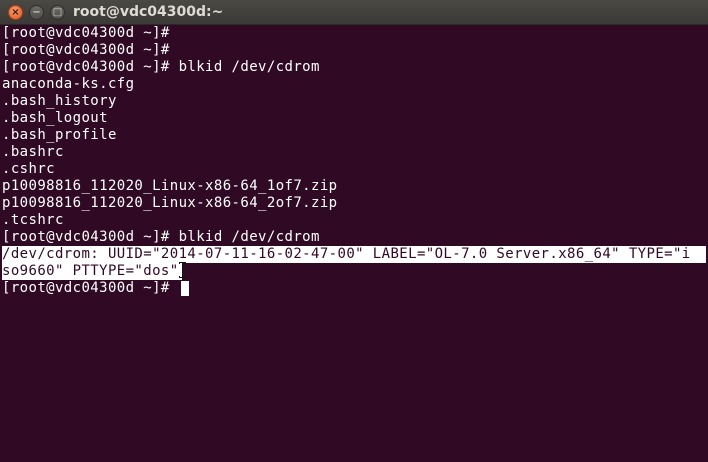 This screenshot has width=708, height=462. I want to click on terminal-line: .bash_history, so click(59, 101).